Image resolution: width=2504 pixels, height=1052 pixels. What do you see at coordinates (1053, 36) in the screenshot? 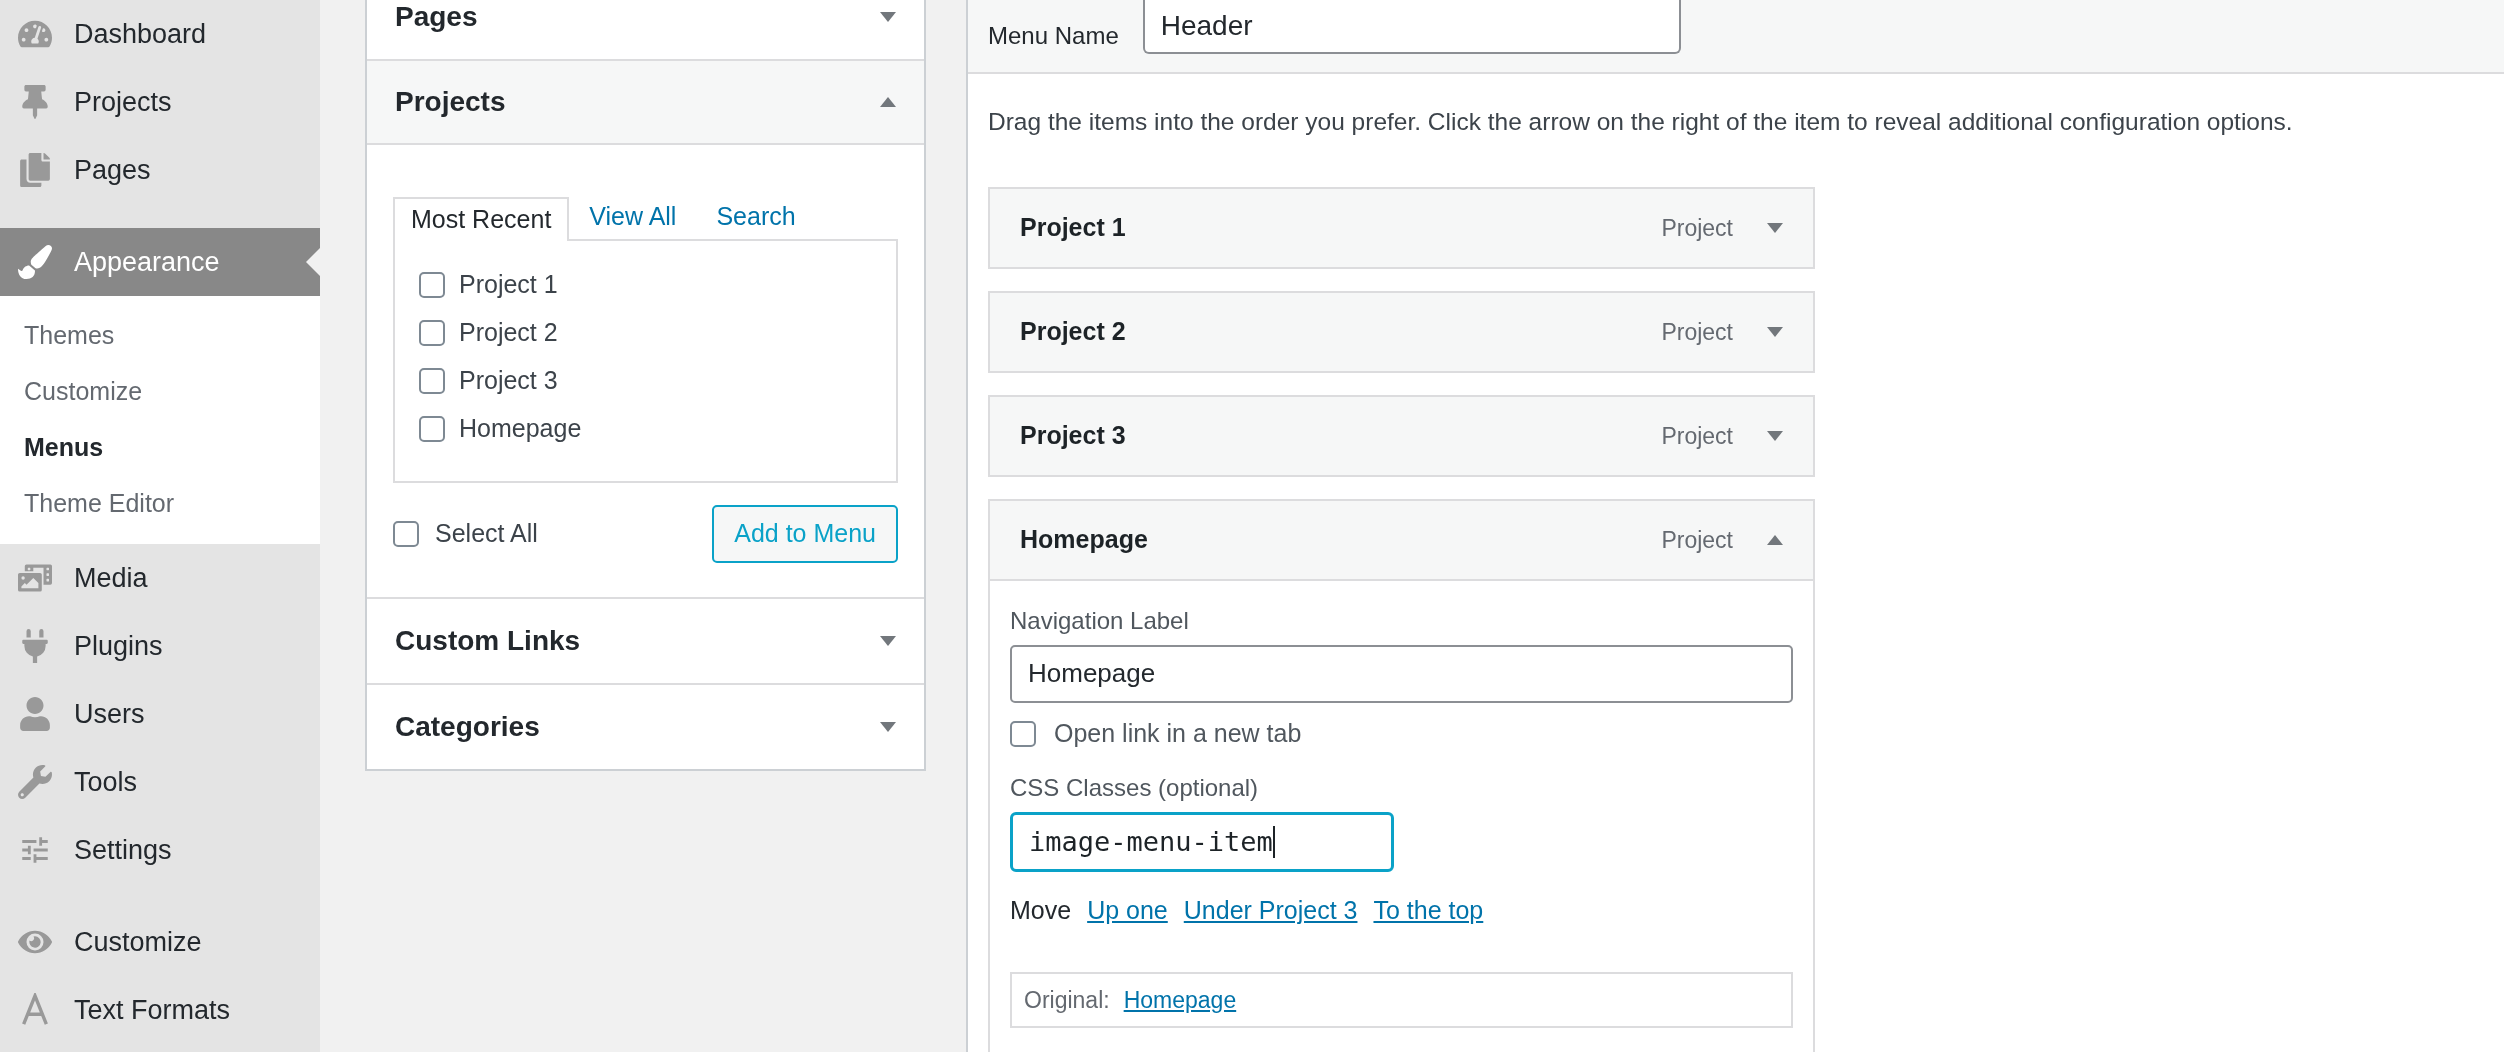
I see `menu-name-label: Menu Name` at bounding box center [1053, 36].